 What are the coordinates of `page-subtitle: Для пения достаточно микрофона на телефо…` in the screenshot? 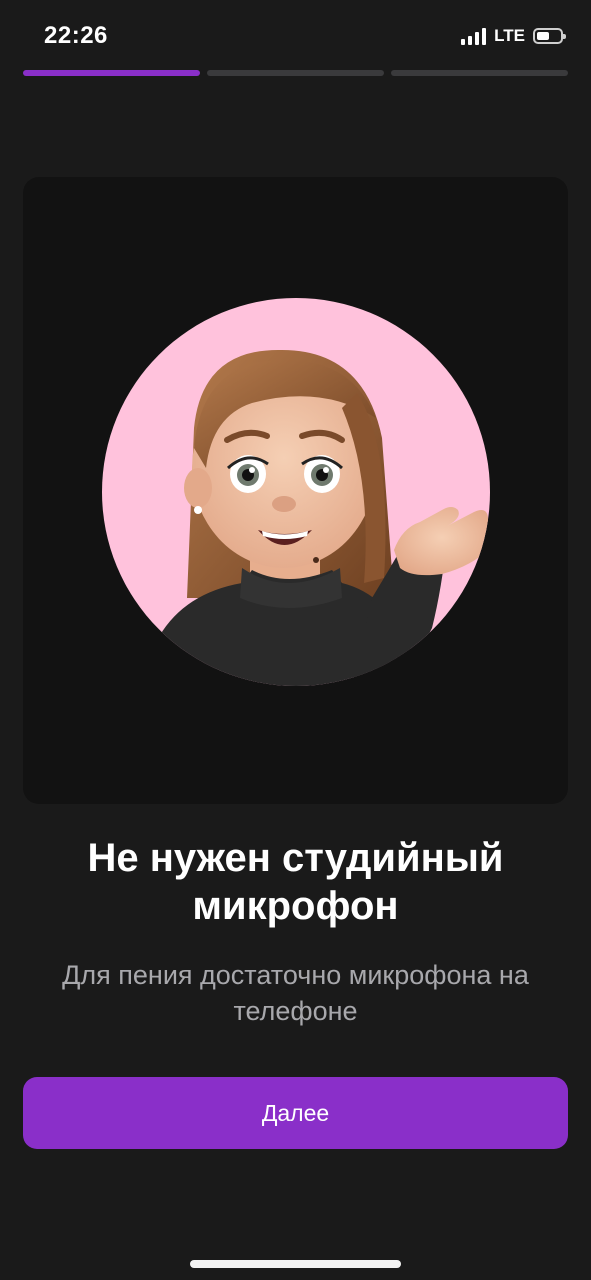 It's located at (295, 993).